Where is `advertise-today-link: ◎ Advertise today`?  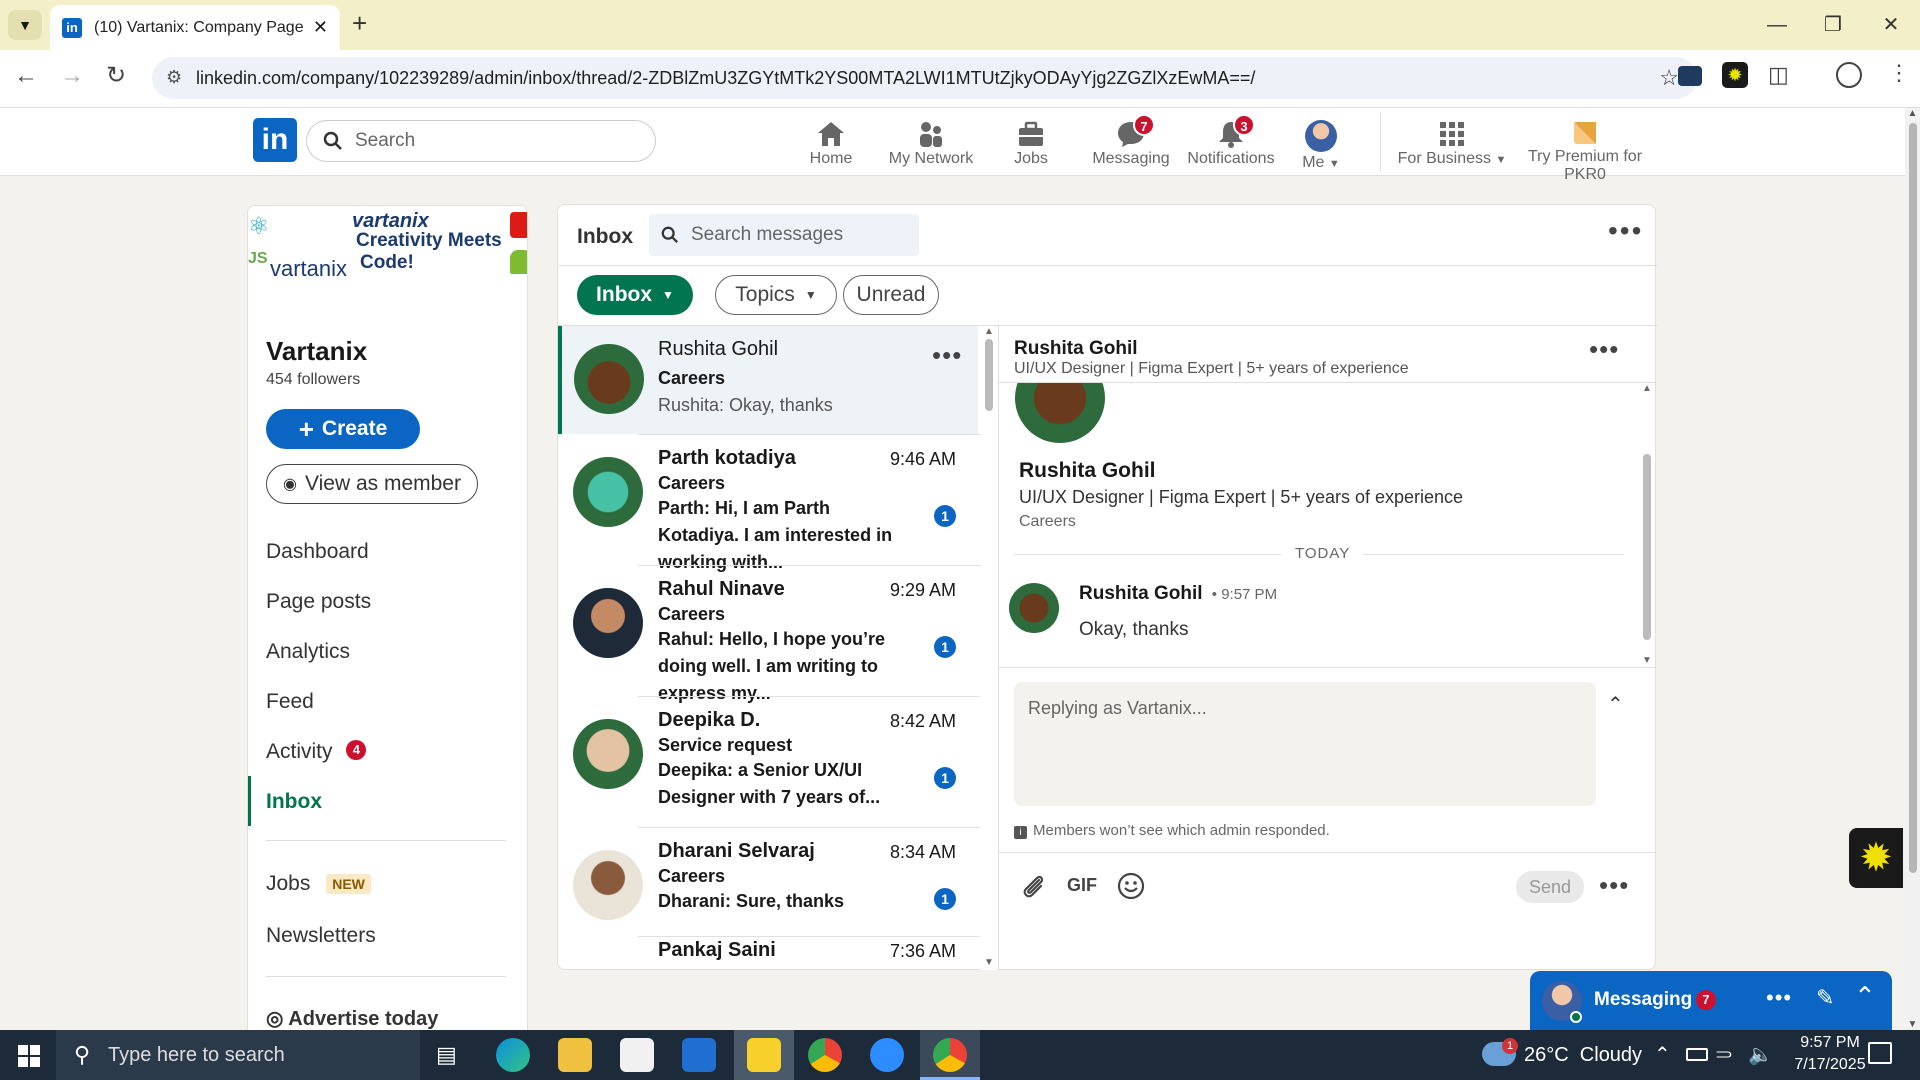
advertise-today-link: ◎ Advertise today is located at coordinates (352, 1018).